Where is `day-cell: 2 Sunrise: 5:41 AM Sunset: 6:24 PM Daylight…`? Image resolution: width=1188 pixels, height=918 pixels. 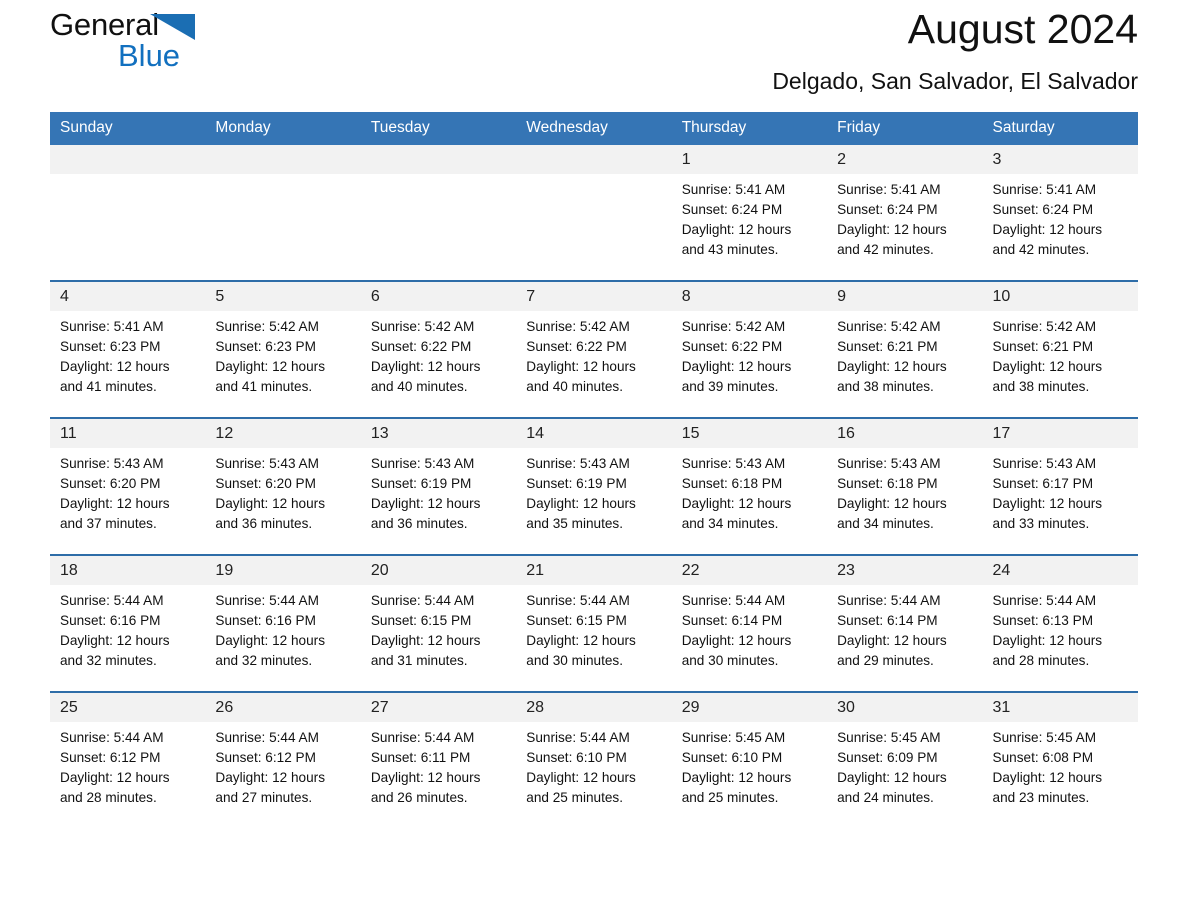
day-cell: 2 Sunrise: 5:41 AM Sunset: 6:24 PM Daylight… is located at coordinates (905, 212).